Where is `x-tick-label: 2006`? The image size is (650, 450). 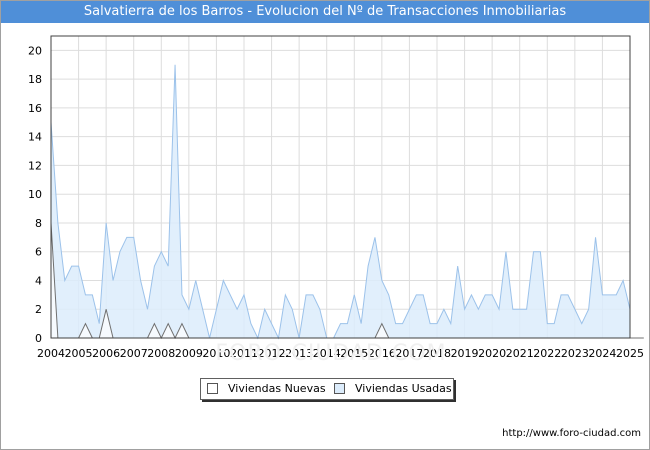 x-tick-label: 2006 is located at coordinates (106, 353).